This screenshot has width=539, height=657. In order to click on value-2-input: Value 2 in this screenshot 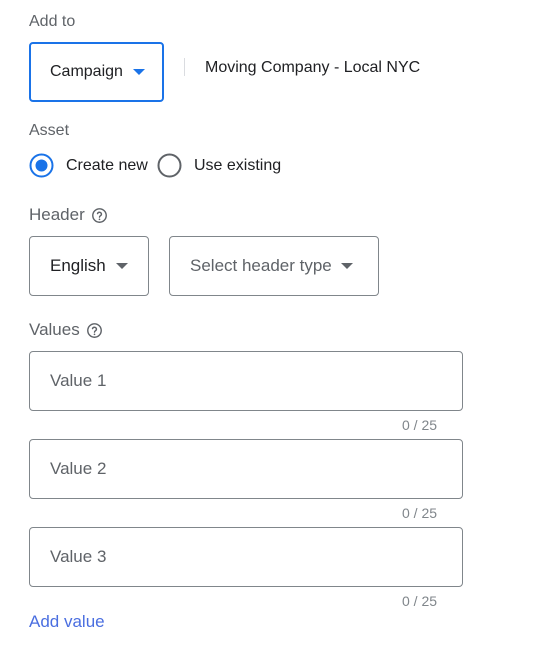, I will do `click(246, 469)`.